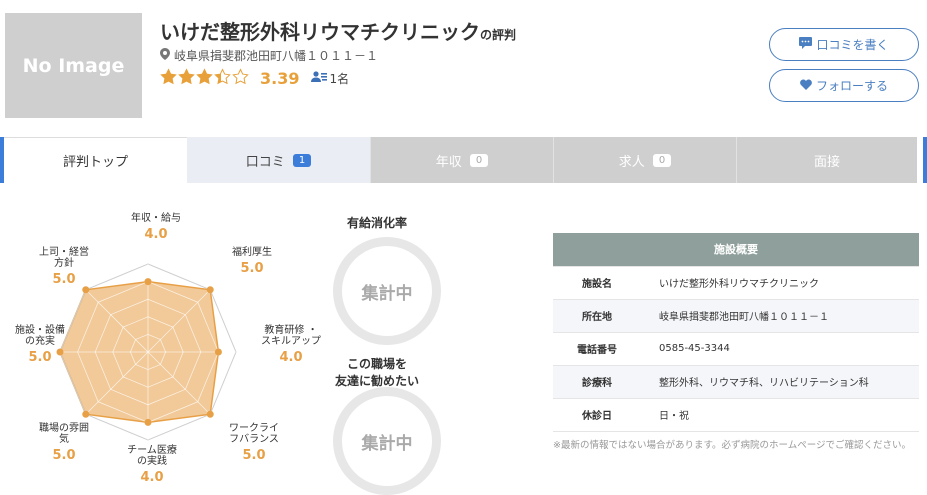 This screenshot has width=927, height=495. I want to click on hospital-image-placeholder: No Image, so click(73, 65).